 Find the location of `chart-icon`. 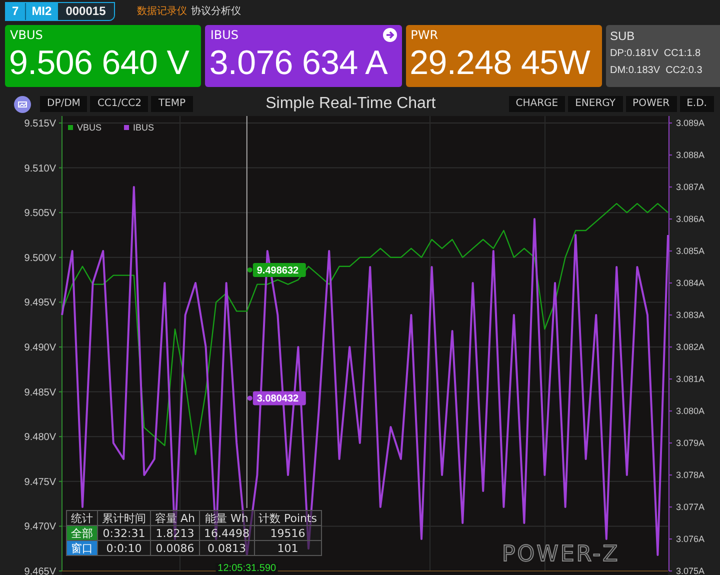

chart-icon is located at coordinates (22, 104).